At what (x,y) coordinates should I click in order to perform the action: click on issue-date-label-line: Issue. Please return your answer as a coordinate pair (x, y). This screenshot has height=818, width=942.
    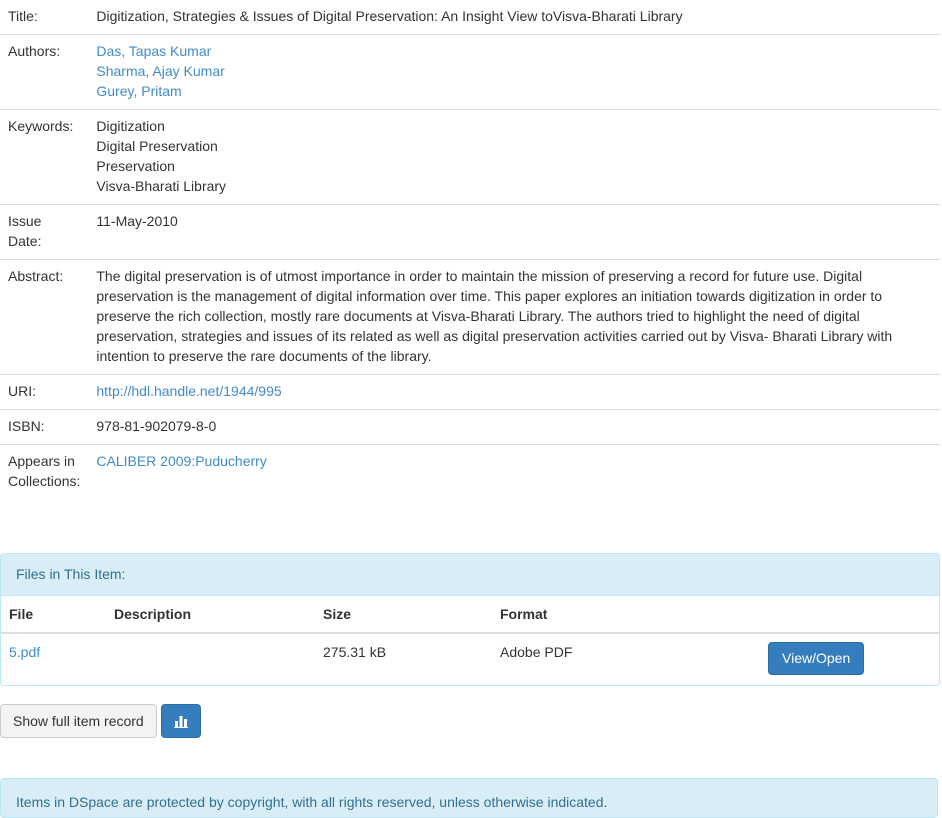
    Looking at the image, I should click on (25, 221).